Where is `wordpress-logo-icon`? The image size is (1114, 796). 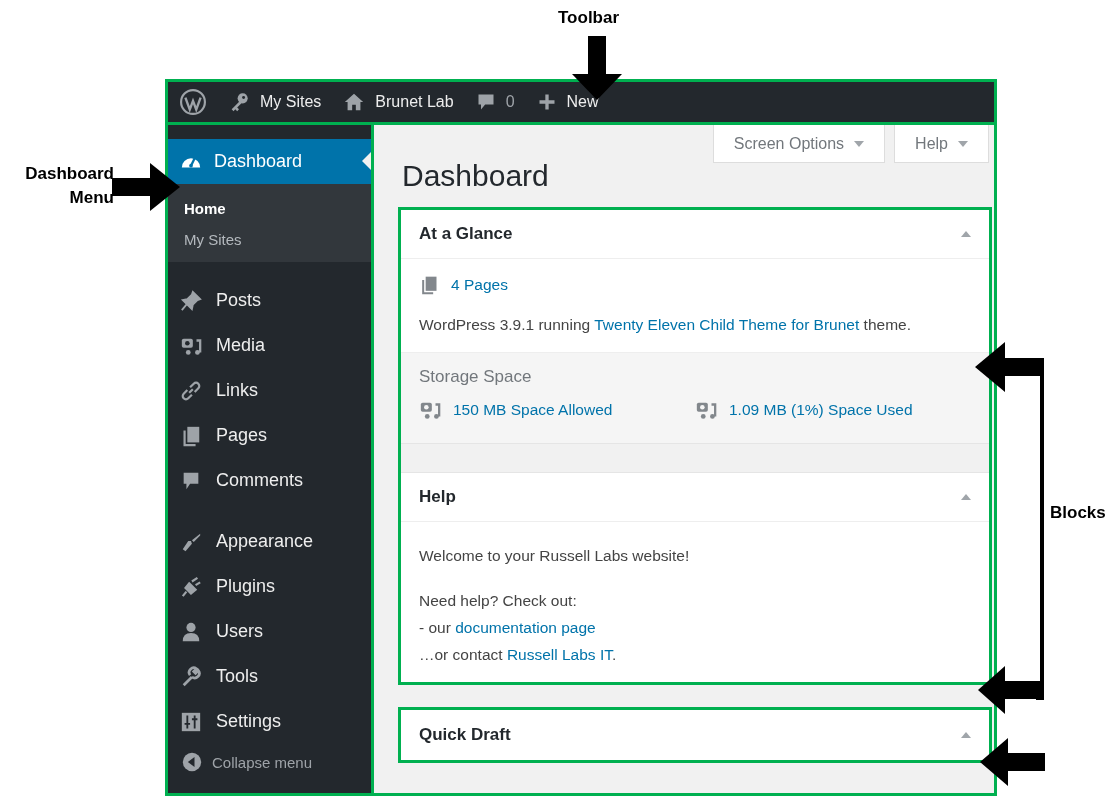
wordpress-logo-icon is located at coordinates (193, 102).